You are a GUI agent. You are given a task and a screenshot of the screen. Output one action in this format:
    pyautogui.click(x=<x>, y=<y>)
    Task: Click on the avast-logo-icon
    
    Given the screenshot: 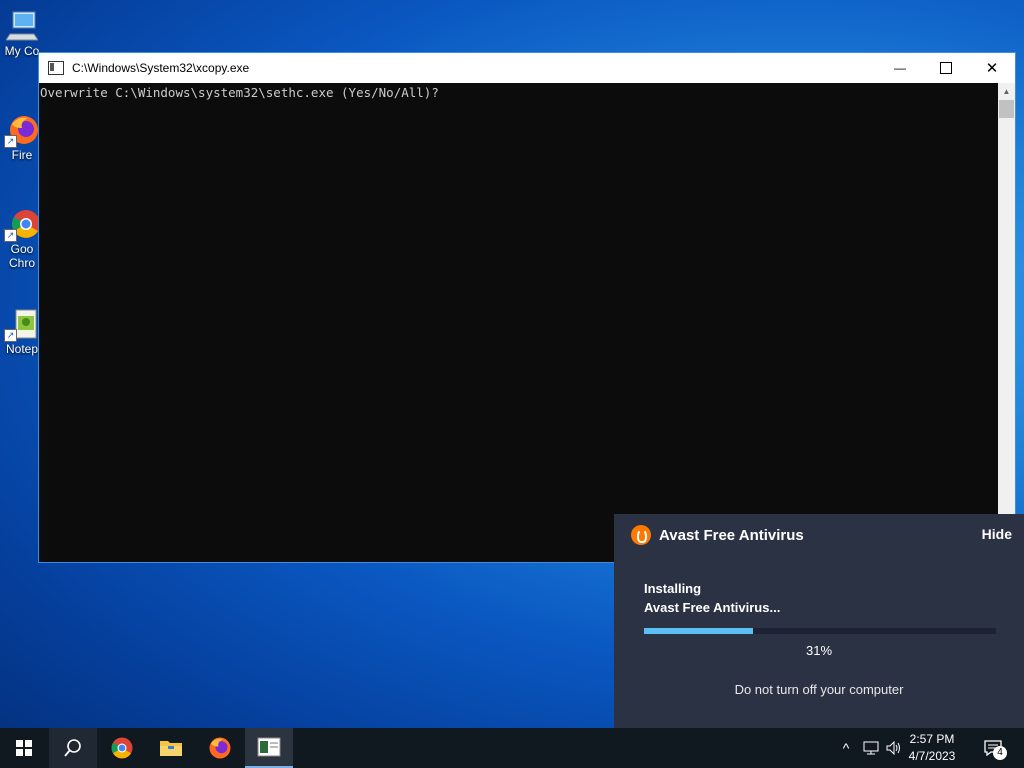 What is the action you would take?
    pyautogui.click(x=641, y=535)
    